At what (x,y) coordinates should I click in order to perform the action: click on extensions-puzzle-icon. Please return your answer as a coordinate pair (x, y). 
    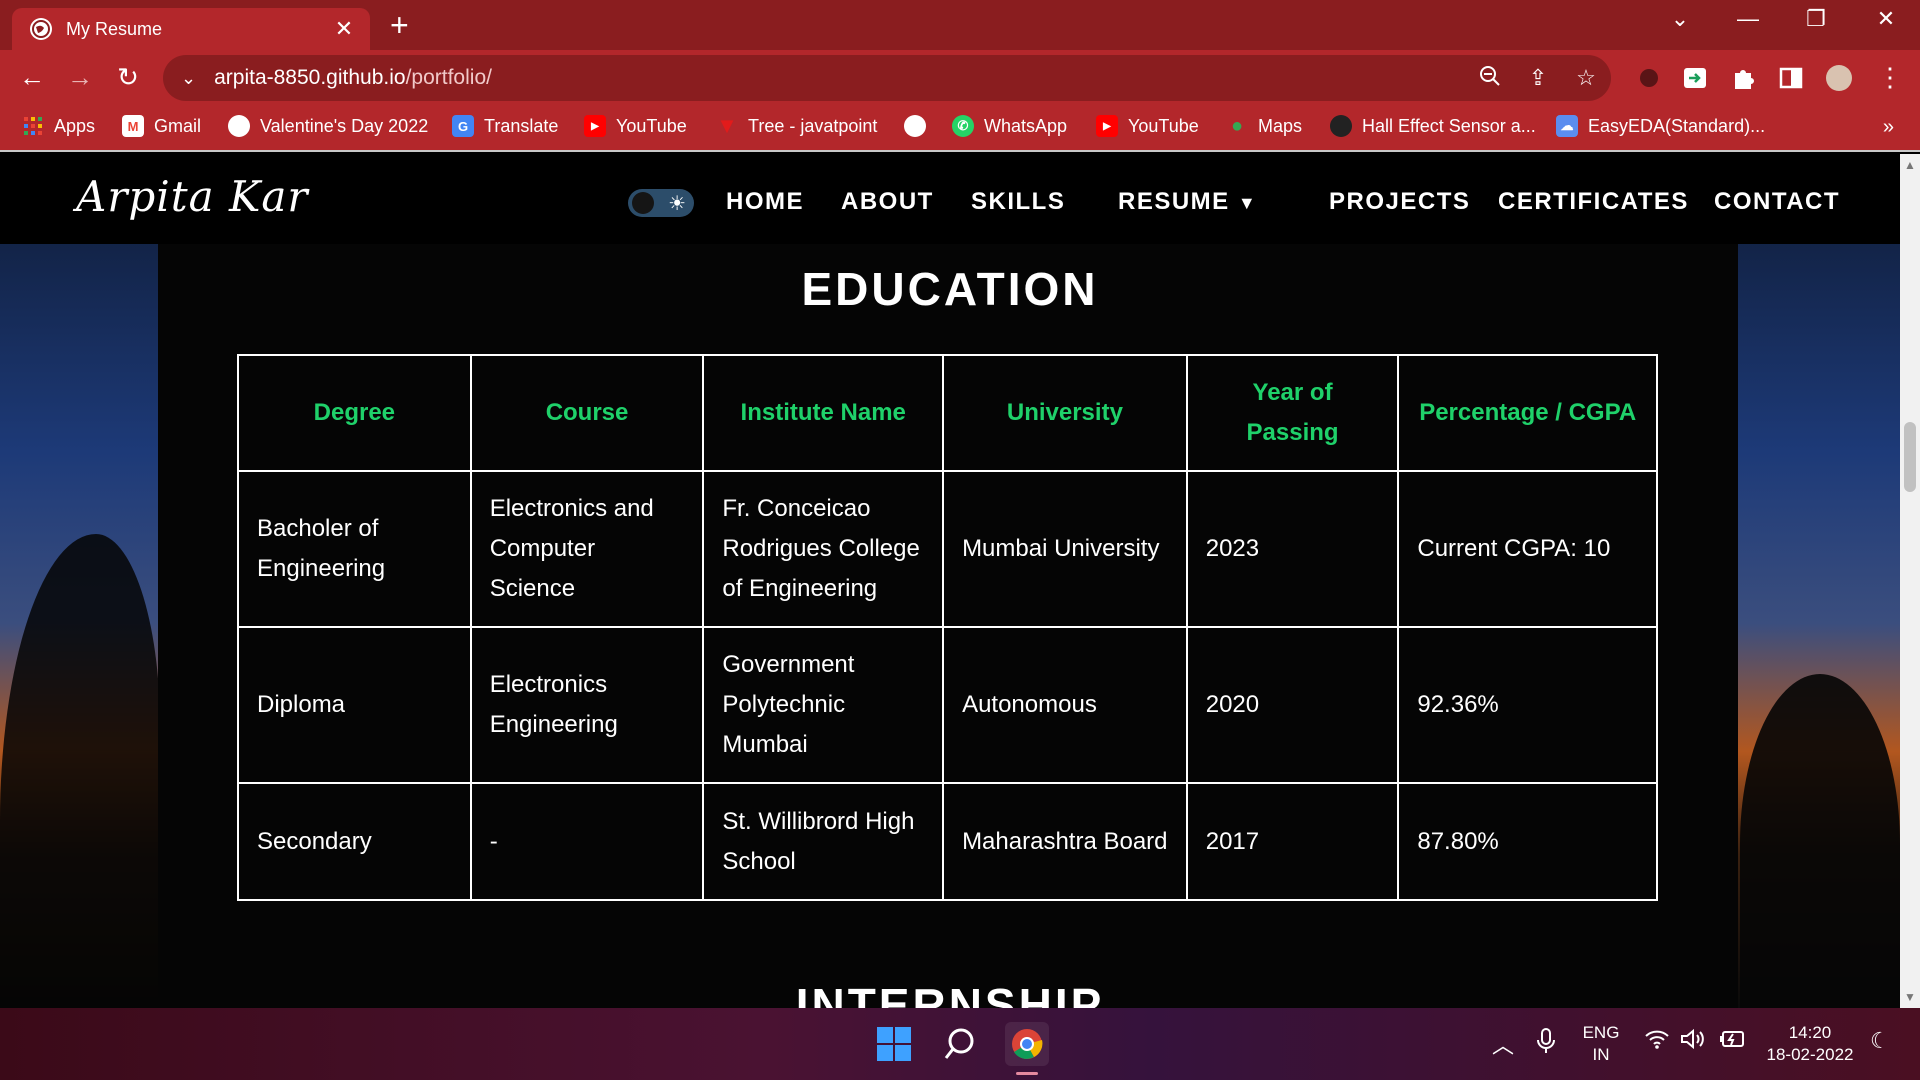
    Looking at the image, I should click on (1743, 78).